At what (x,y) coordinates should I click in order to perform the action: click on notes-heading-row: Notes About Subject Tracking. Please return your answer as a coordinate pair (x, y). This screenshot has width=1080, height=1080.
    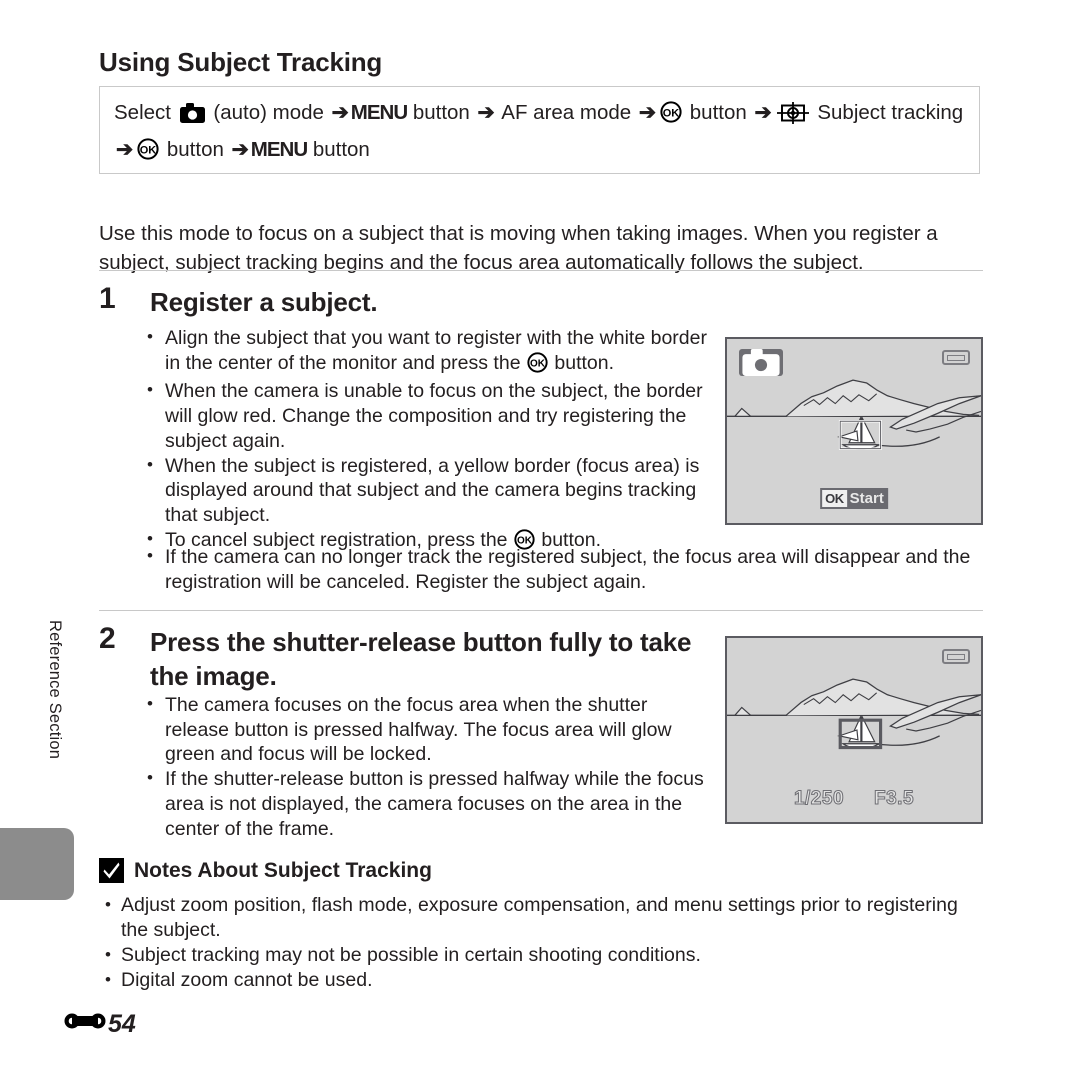
    Looking at the image, I should click on (265, 870).